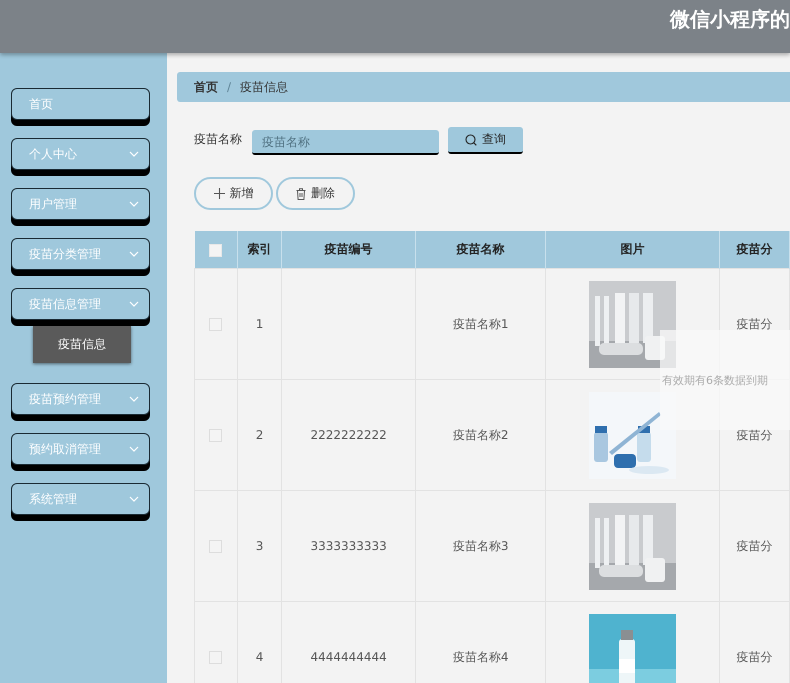 Image resolution: width=790 pixels, height=683 pixels. I want to click on table-cell: 4, so click(260, 657).